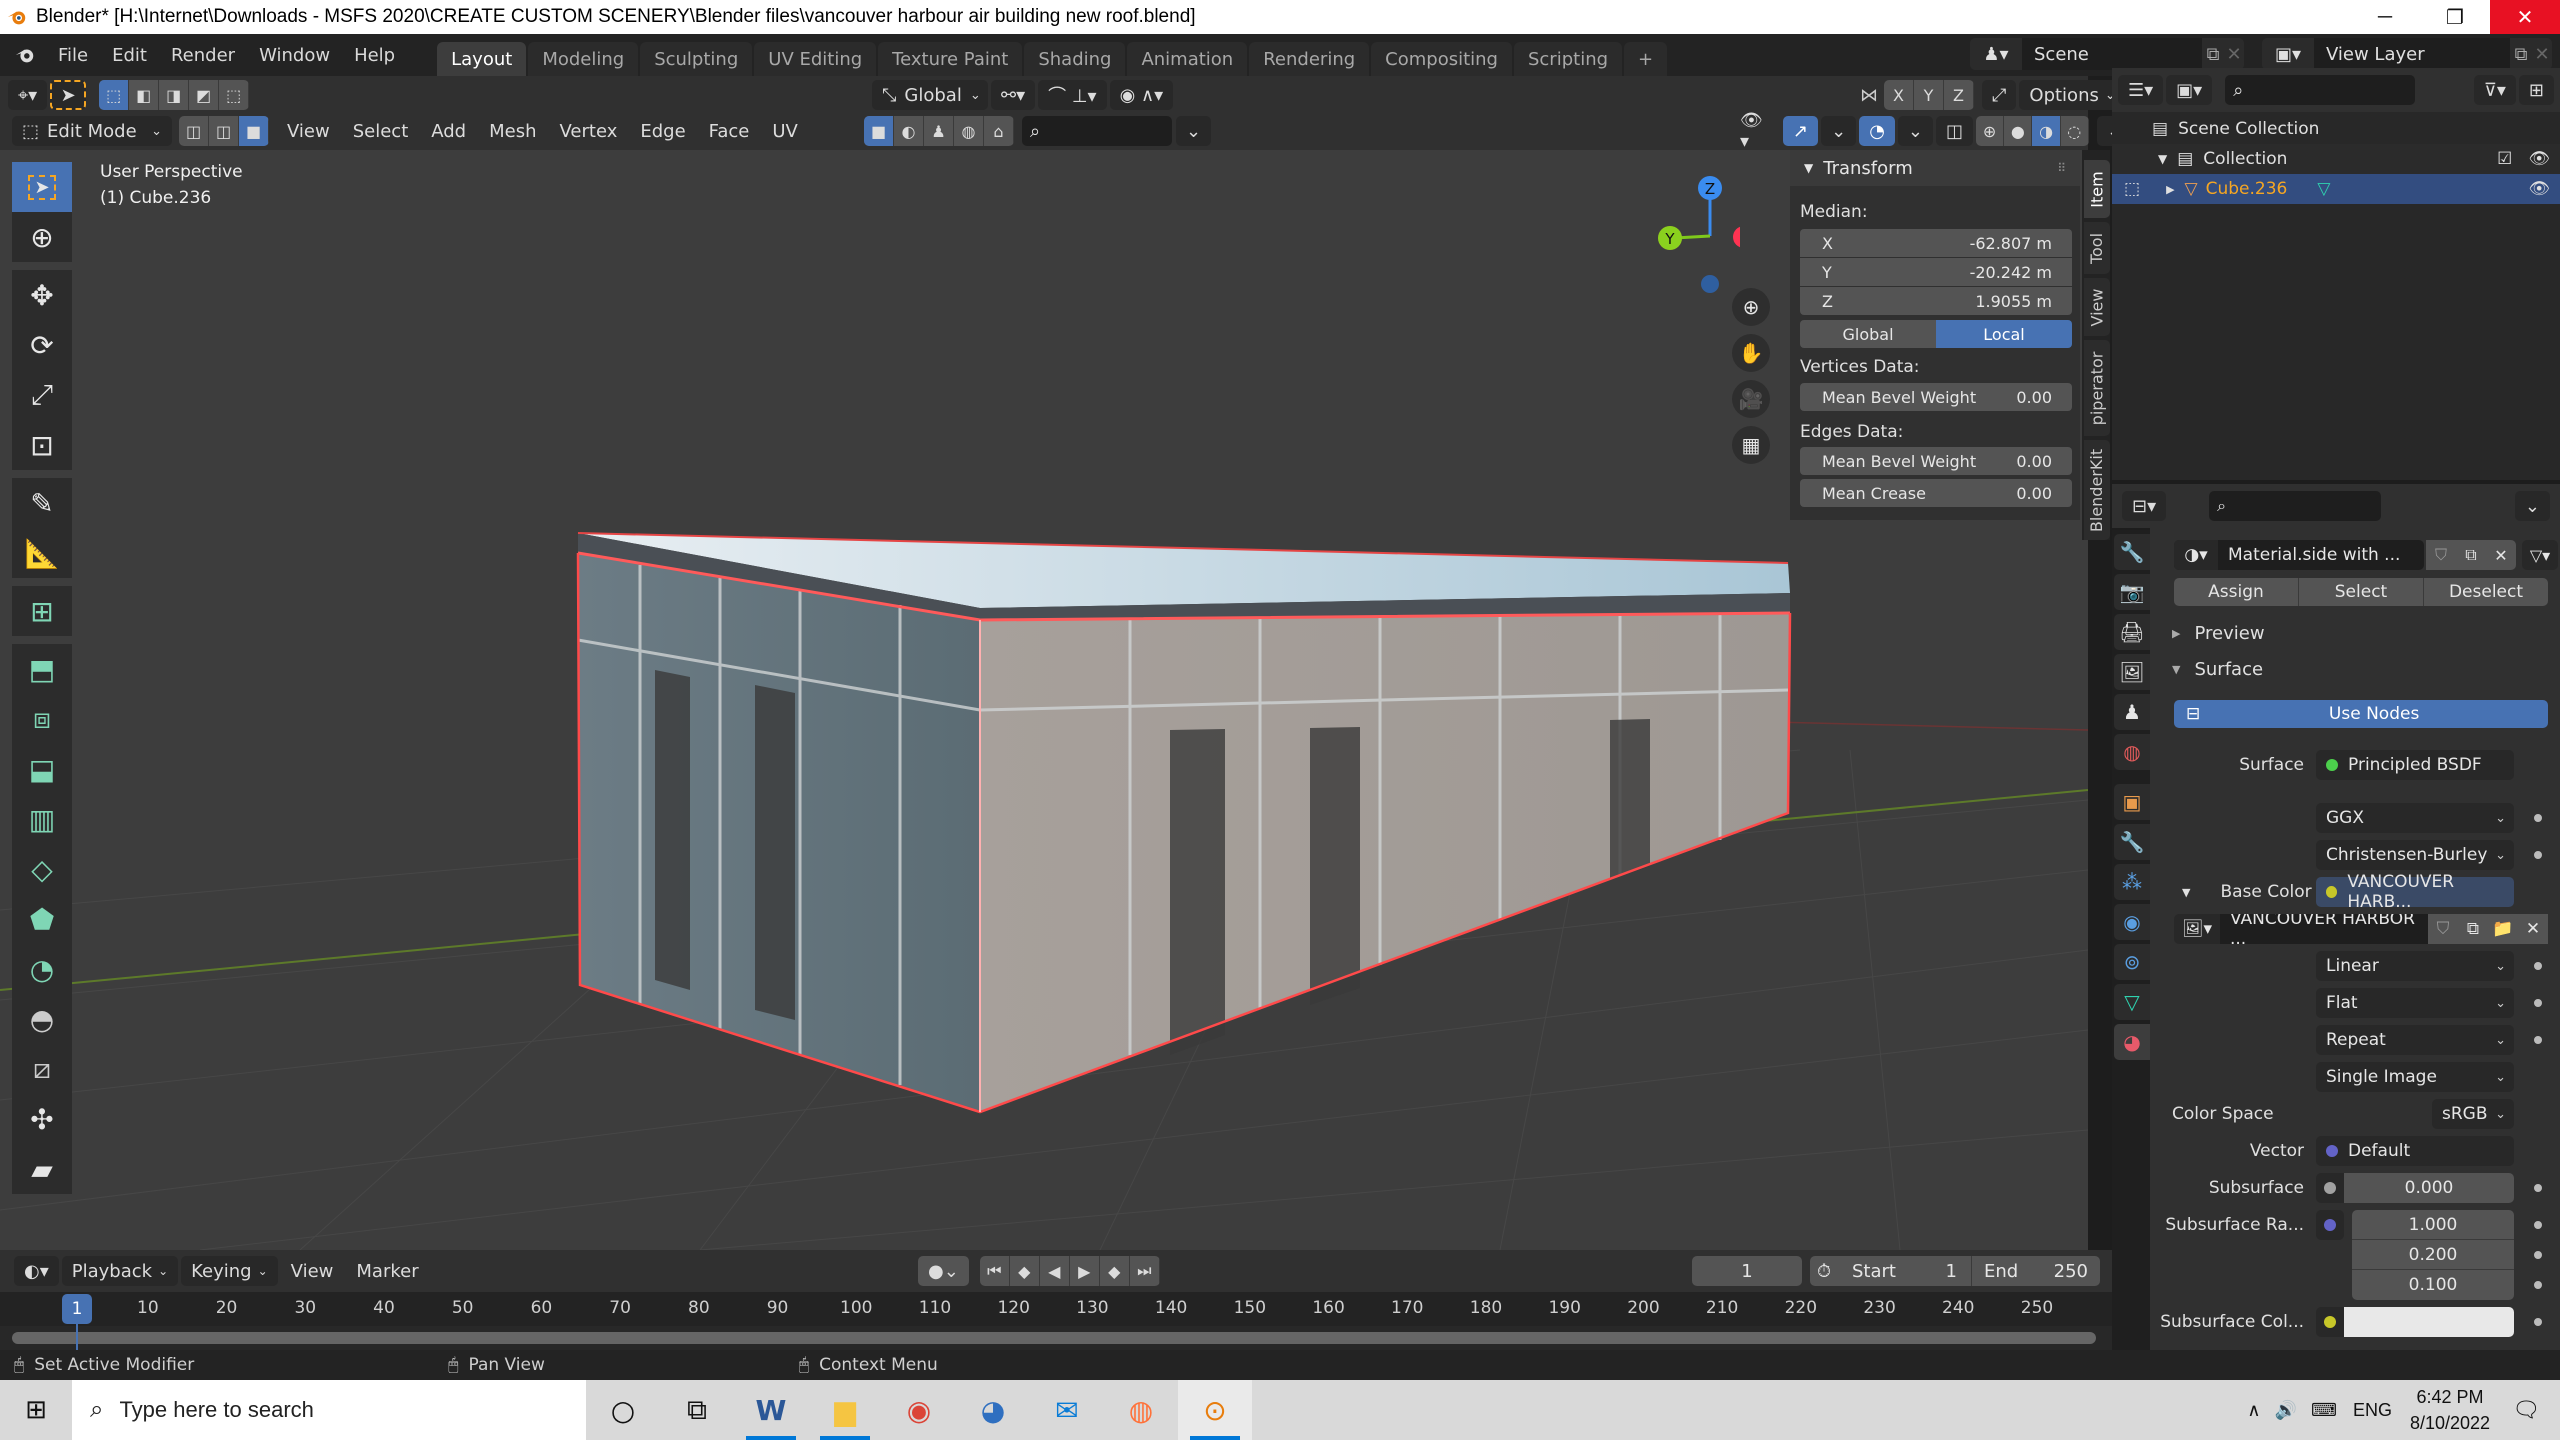  I want to click on timeline-editor-type: ◐▾, so click(36, 1271).